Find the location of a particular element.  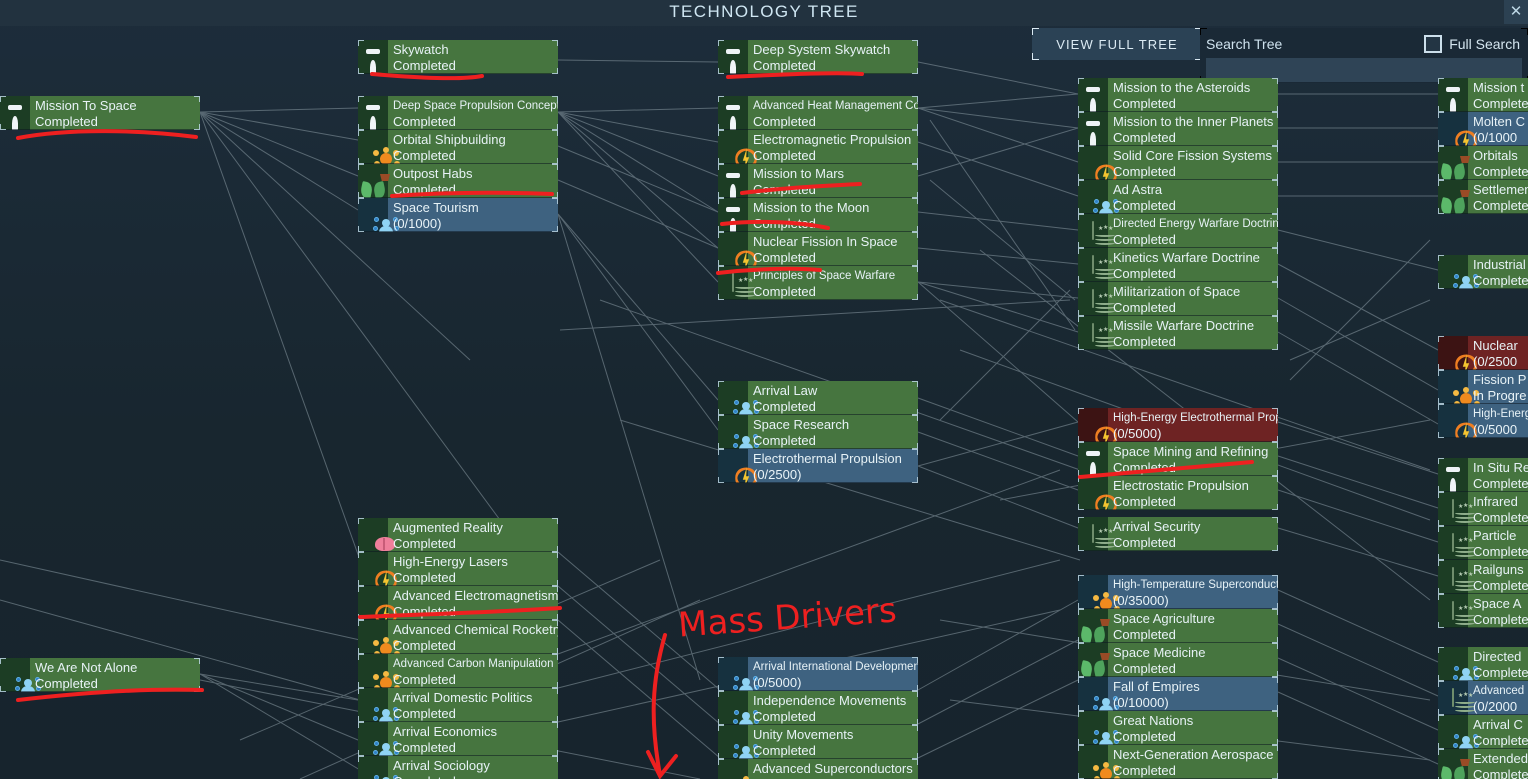

tech-node-body: Orbital Shipbuilding Completed is located at coordinates (473, 147).